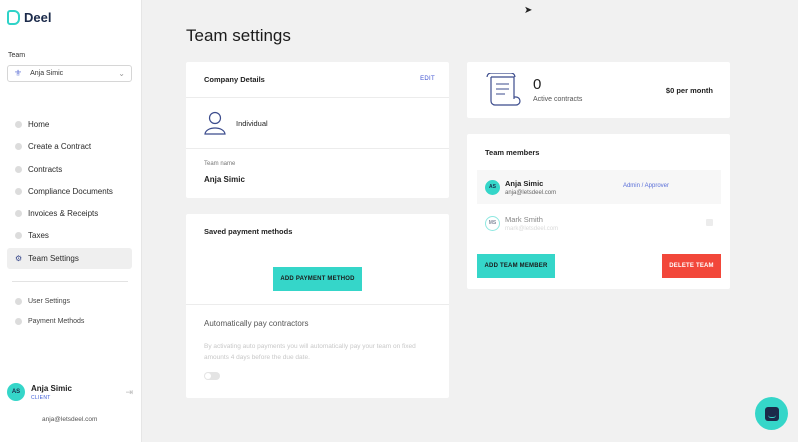 The width and height of the screenshot is (798, 442). What do you see at coordinates (63, 214) in the screenshot?
I see `sidebar-item-label: Invoices & Receipts` at bounding box center [63, 214].